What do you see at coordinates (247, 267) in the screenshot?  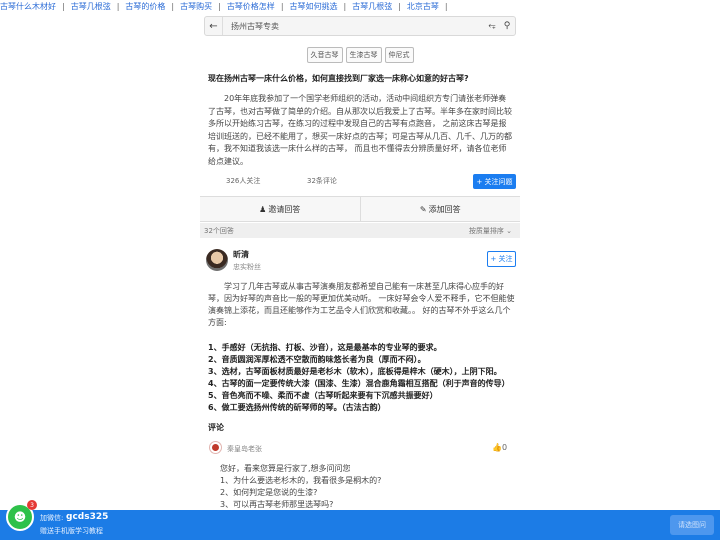 I see `answer-user-title: 忠实粉丝` at bounding box center [247, 267].